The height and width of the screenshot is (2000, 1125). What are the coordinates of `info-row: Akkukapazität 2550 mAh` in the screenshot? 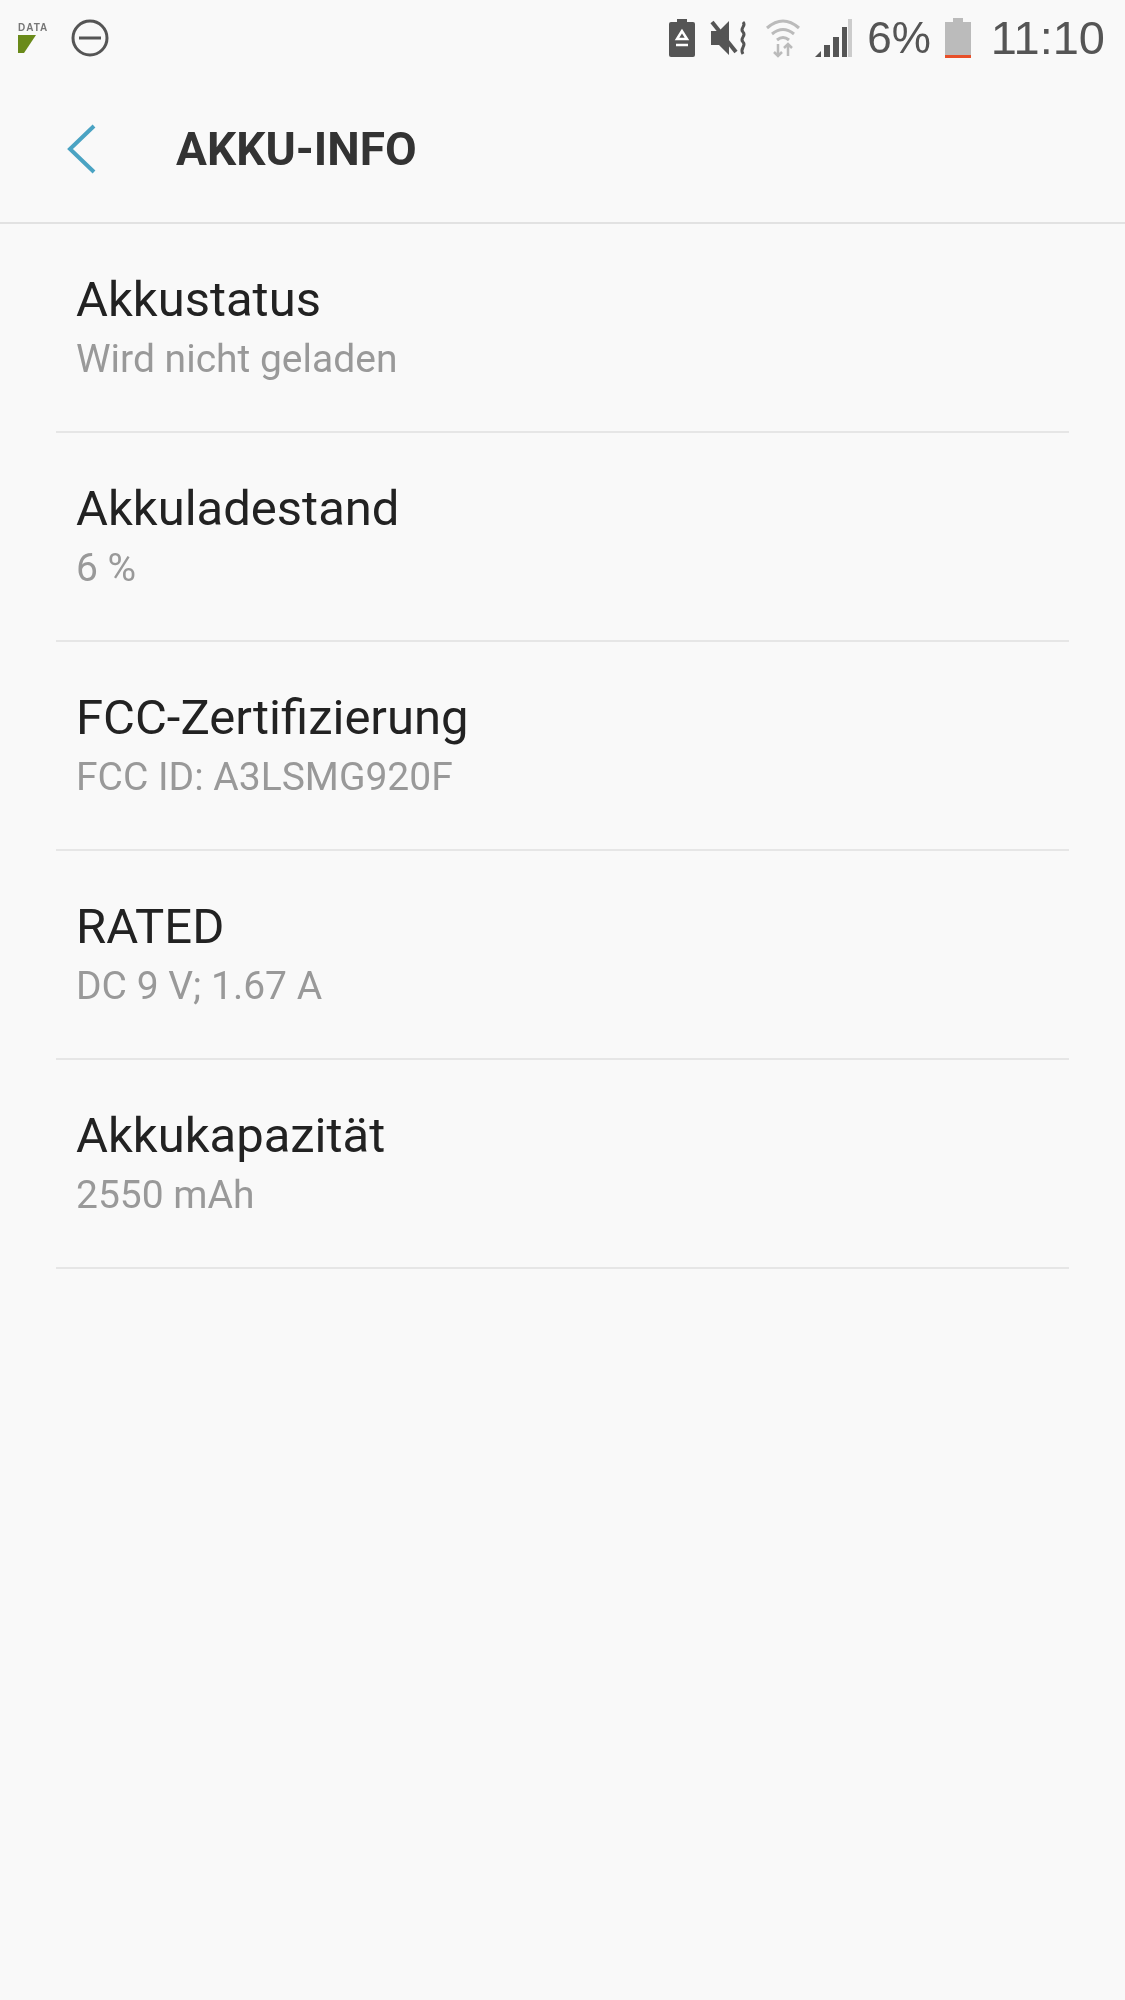 It's located at (562, 1163).